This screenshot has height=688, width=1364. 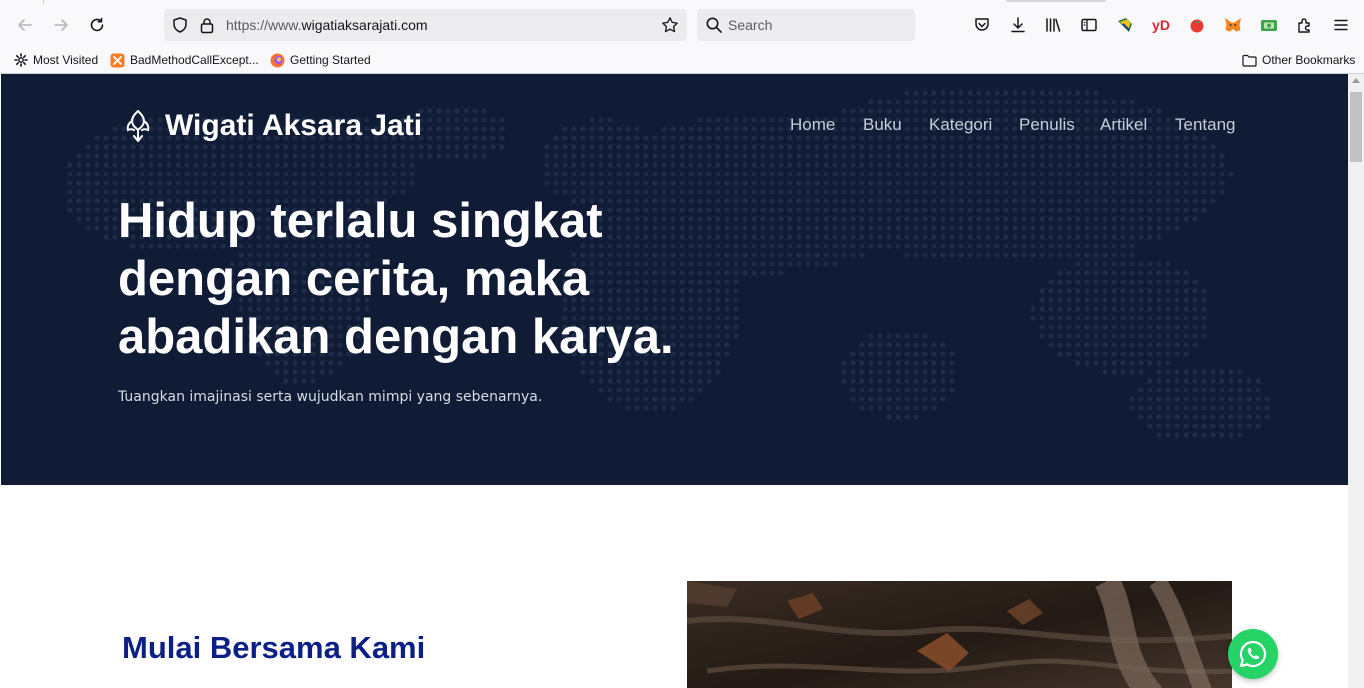 What do you see at coordinates (274, 647) in the screenshot?
I see `section-title: Mulai Bersama Kami` at bounding box center [274, 647].